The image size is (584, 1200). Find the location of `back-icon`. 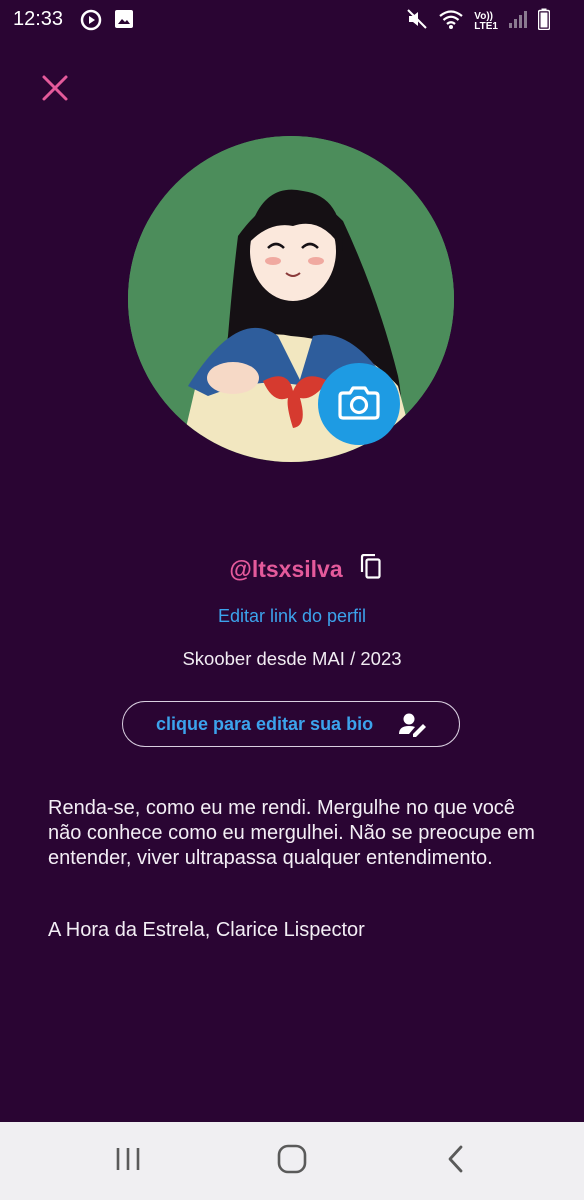

back-icon is located at coordinates (456, 1161).